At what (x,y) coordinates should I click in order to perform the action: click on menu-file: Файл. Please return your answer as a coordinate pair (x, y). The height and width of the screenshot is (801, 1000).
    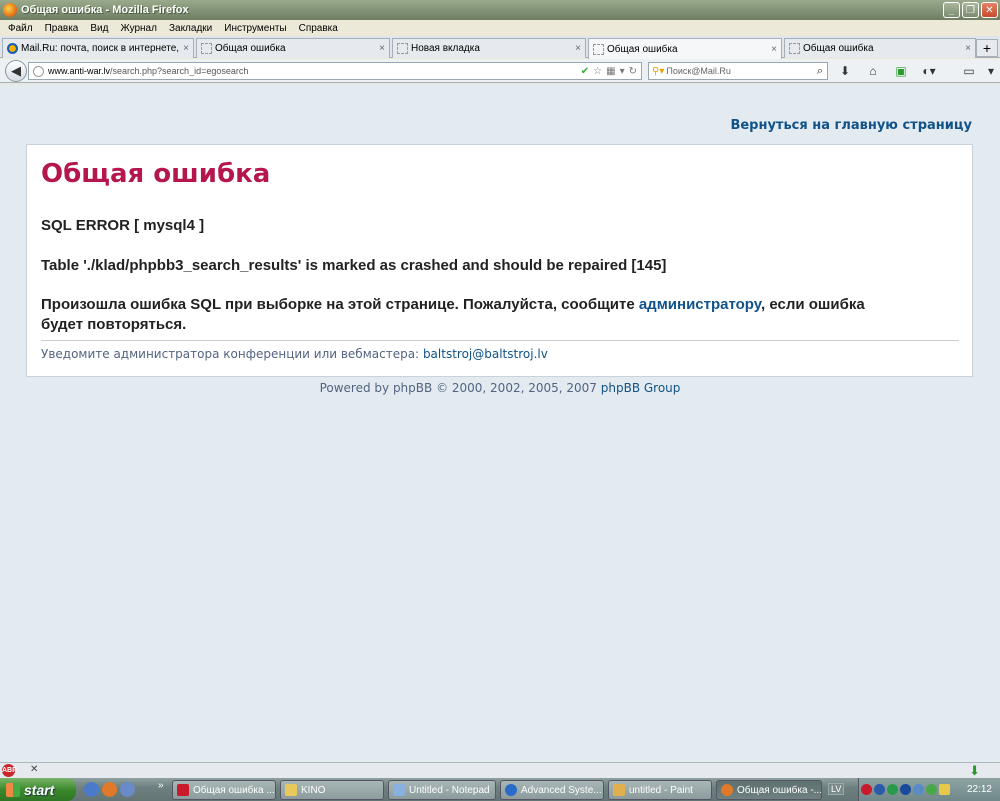
    Looking at the image, I should click on (20, 28).